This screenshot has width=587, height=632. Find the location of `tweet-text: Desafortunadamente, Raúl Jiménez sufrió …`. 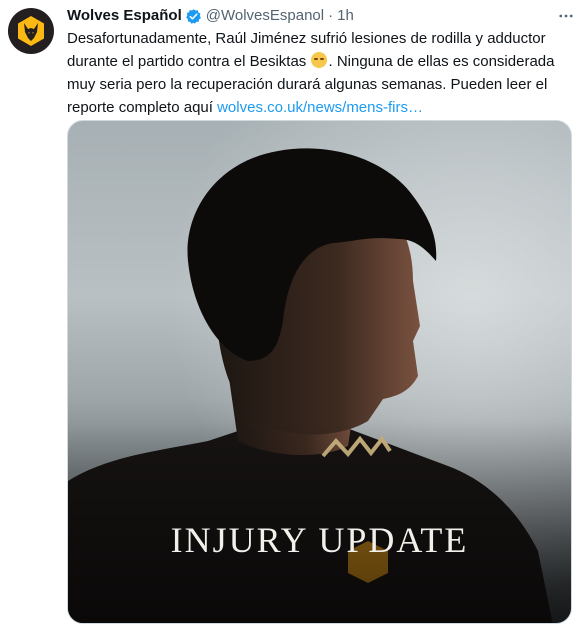

tweet-text: Desafortunadamente, Raúl Jiménez sufrió … is located at coordinates (323, 73).